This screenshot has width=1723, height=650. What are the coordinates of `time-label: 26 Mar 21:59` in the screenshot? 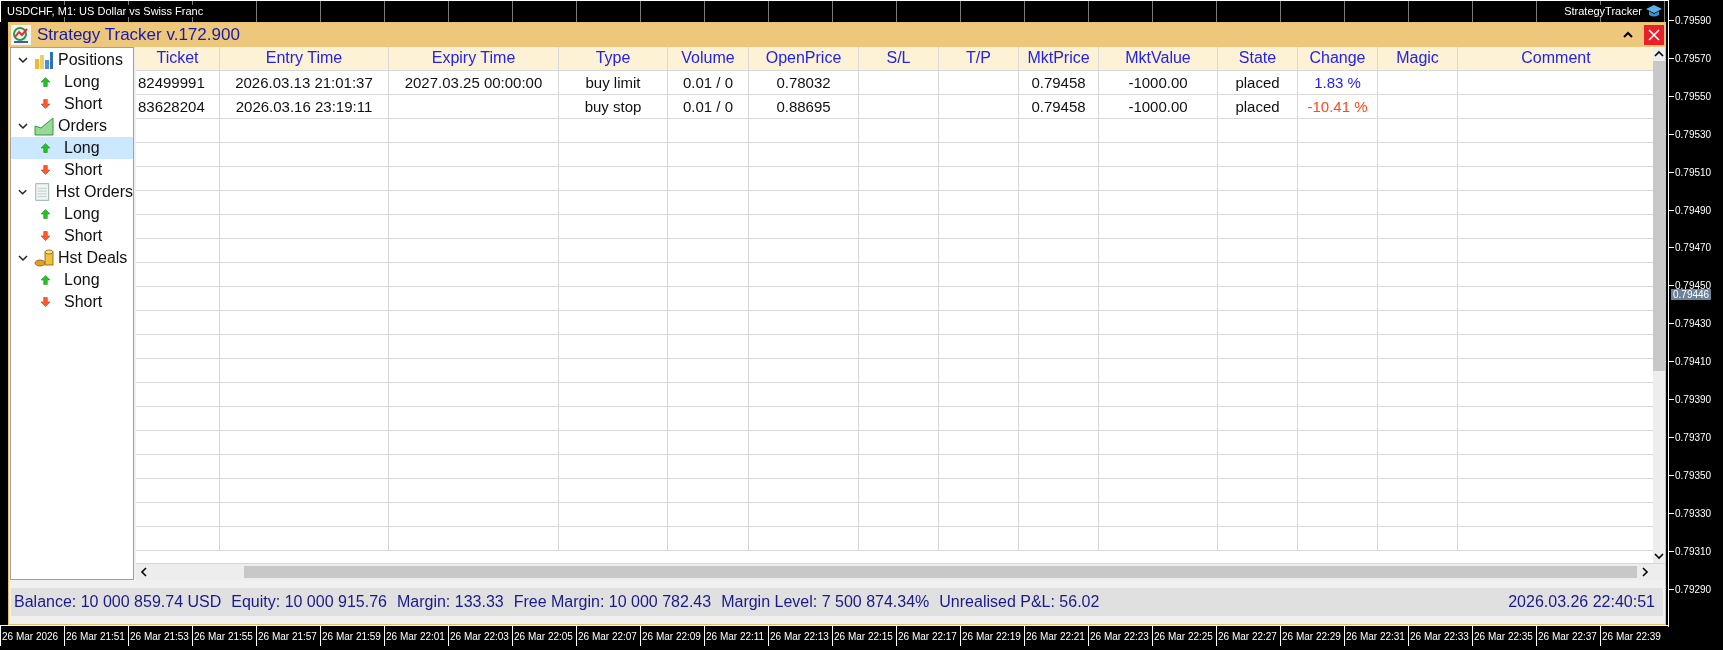 It's located at (352, 636).